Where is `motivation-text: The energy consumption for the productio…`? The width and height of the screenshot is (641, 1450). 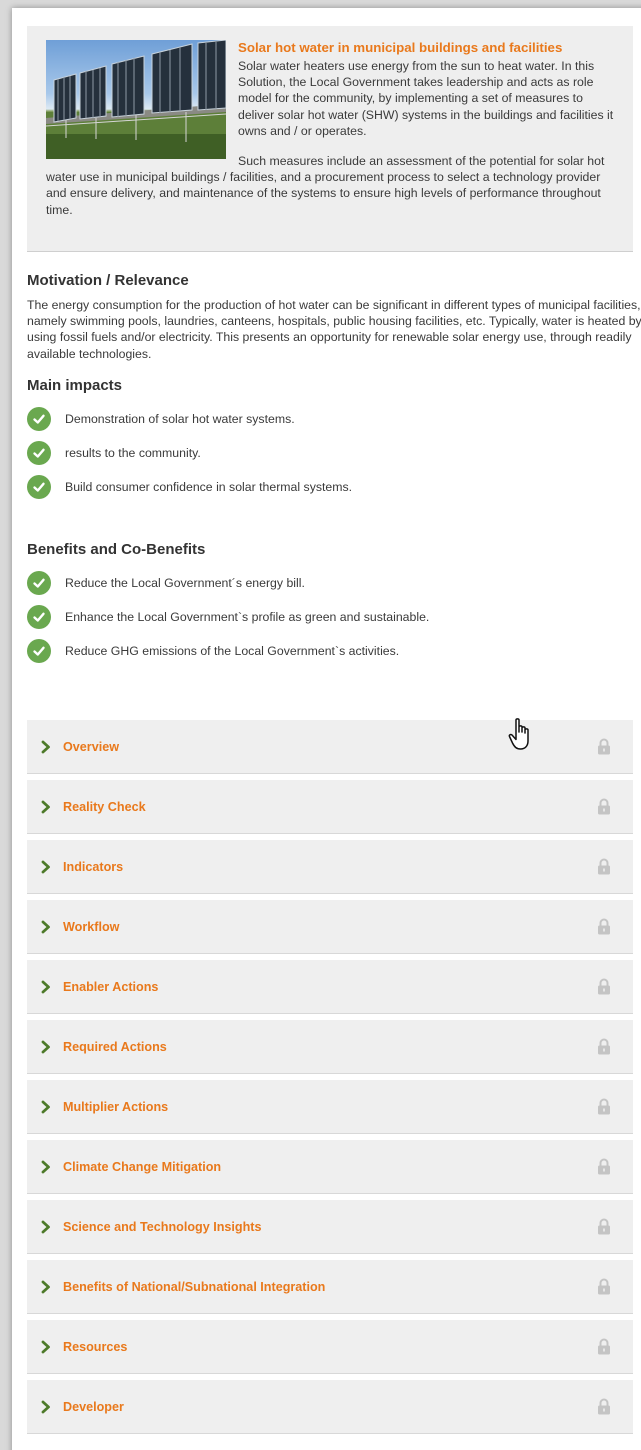
motivation-text: The energy consumption for the productio… is located at coordinates (334, 329).